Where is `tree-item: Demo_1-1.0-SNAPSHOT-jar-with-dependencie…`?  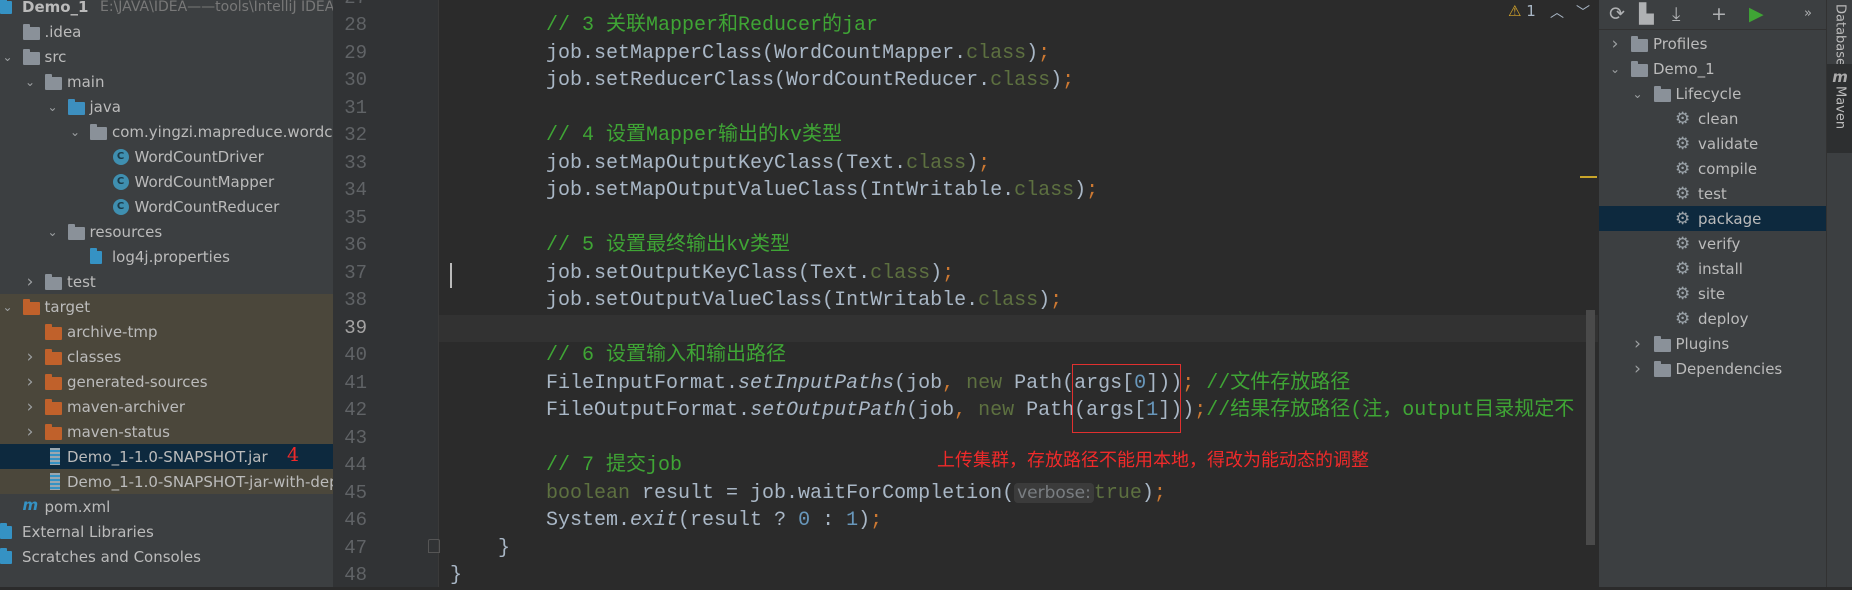 tree-item: Demo_1-1.0-SNAPSHOT-jar-with-dependencie… is located at coordinates (166, 481).